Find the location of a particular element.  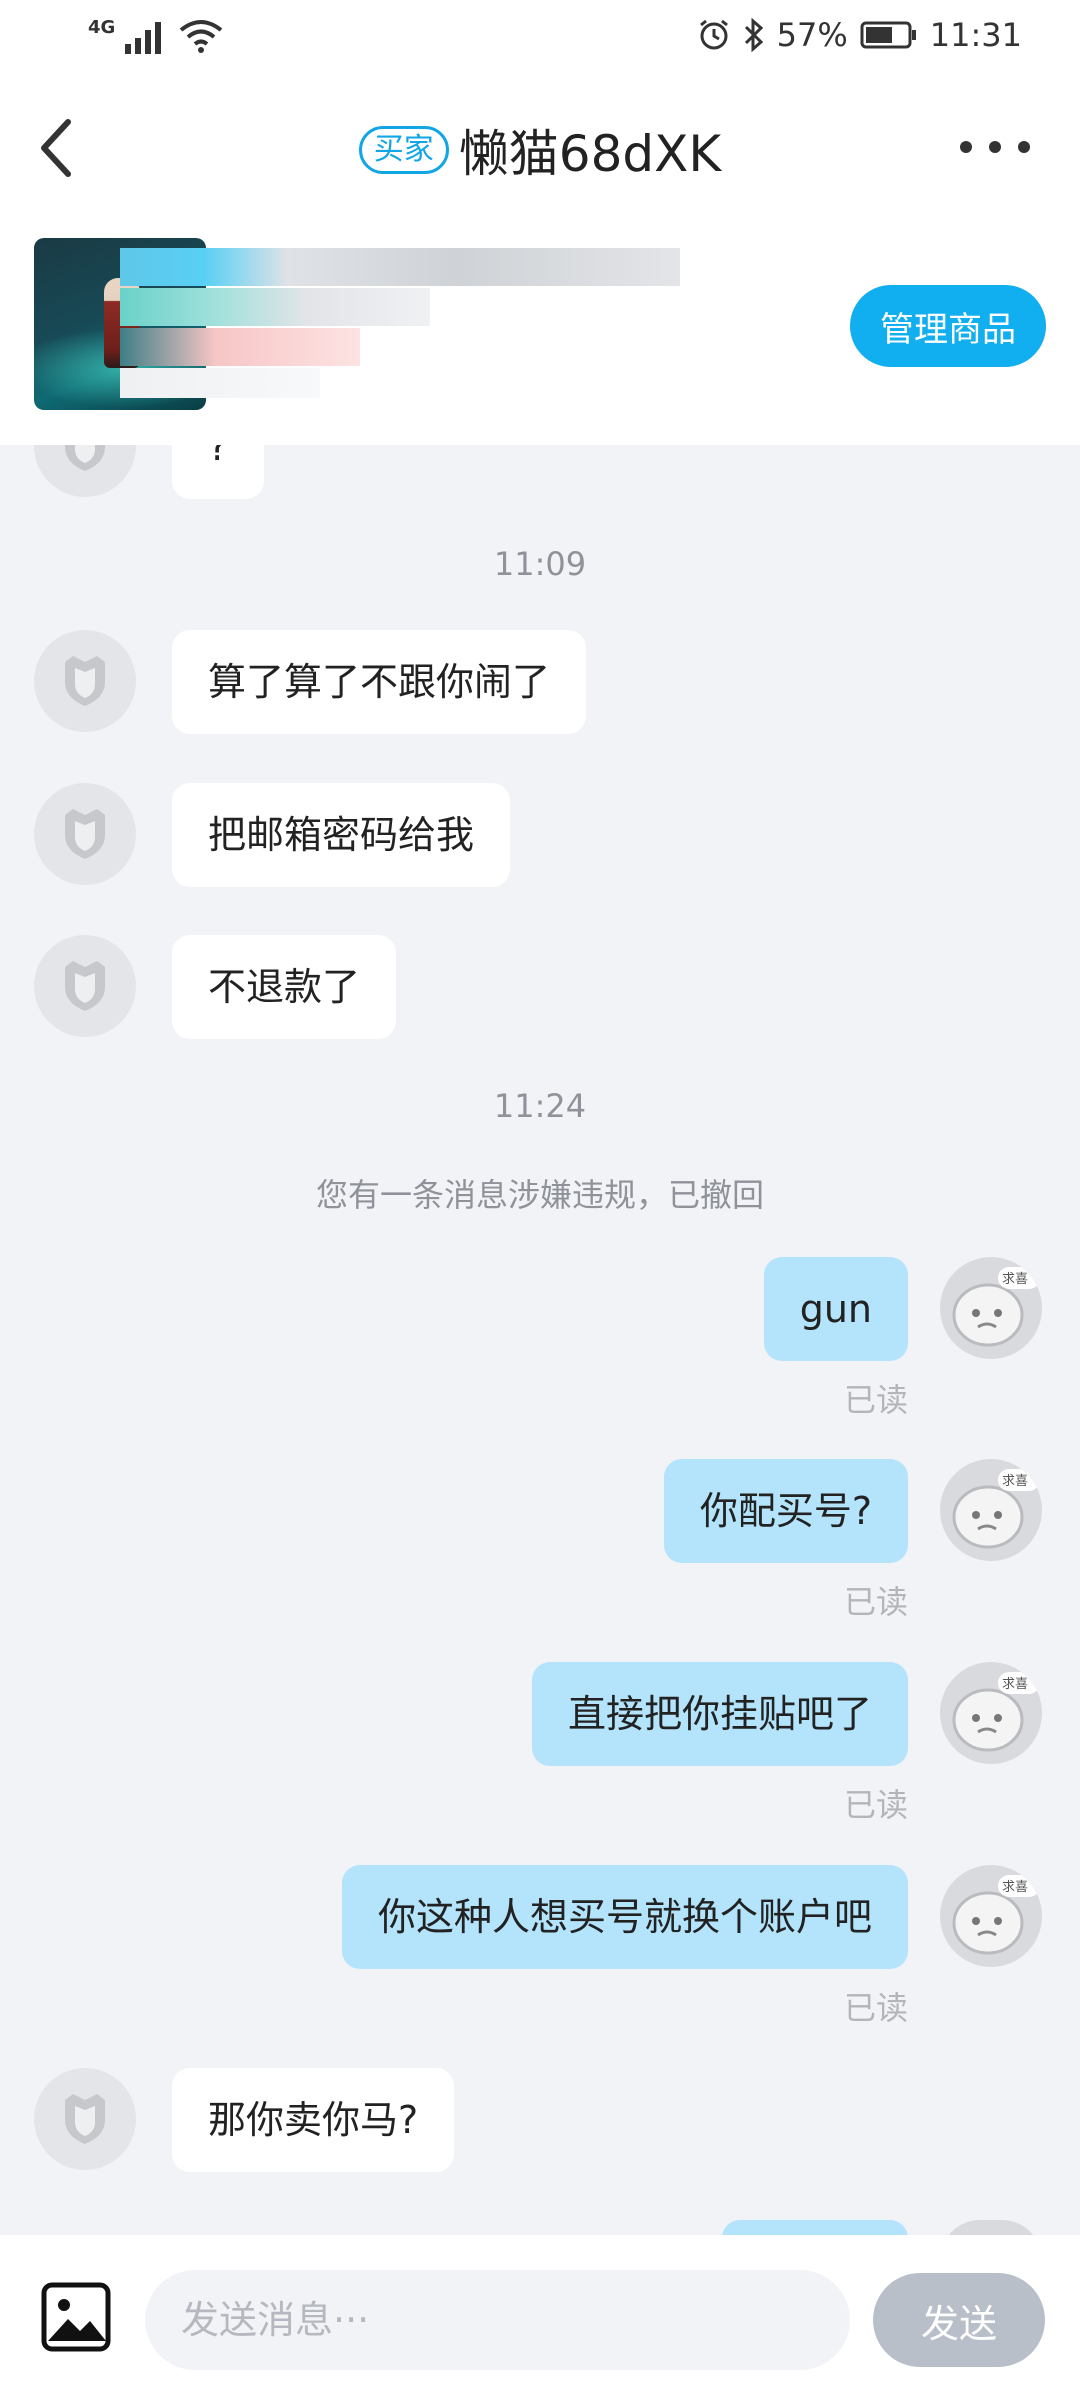

message-bubble: 你配买号? is located at coordinates (785, 1511).